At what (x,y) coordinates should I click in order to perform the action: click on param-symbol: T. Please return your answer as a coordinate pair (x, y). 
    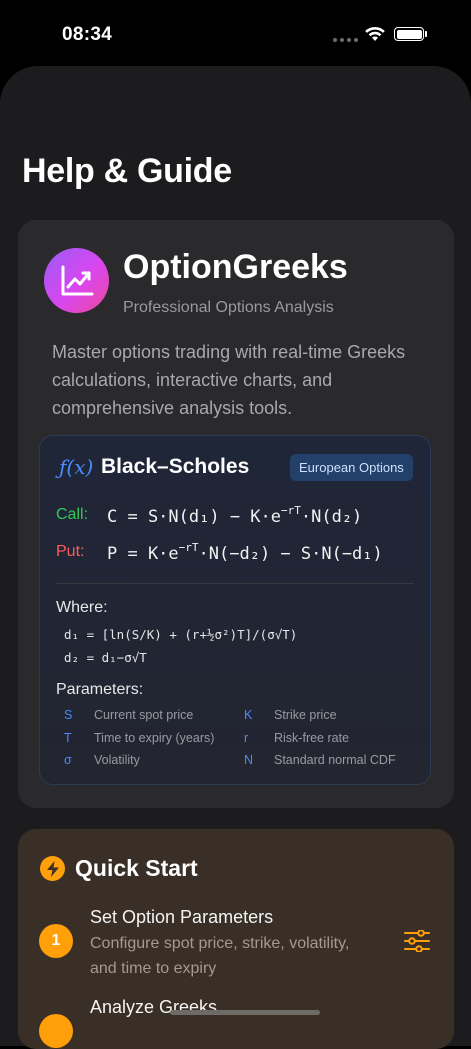
    Looking at the image, I should click on (68, 738).